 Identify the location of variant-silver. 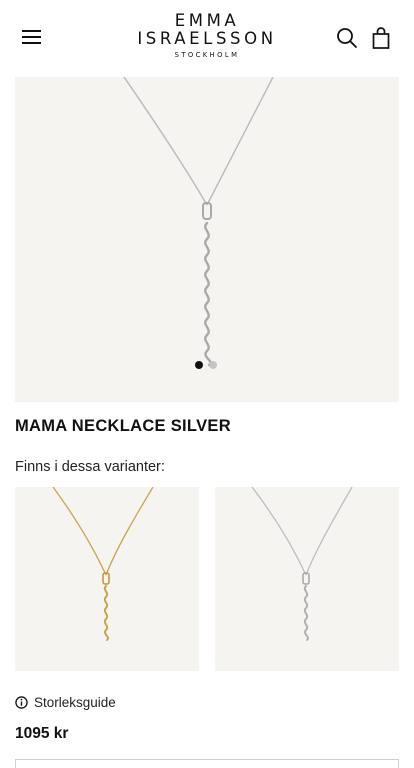
(307, 579).